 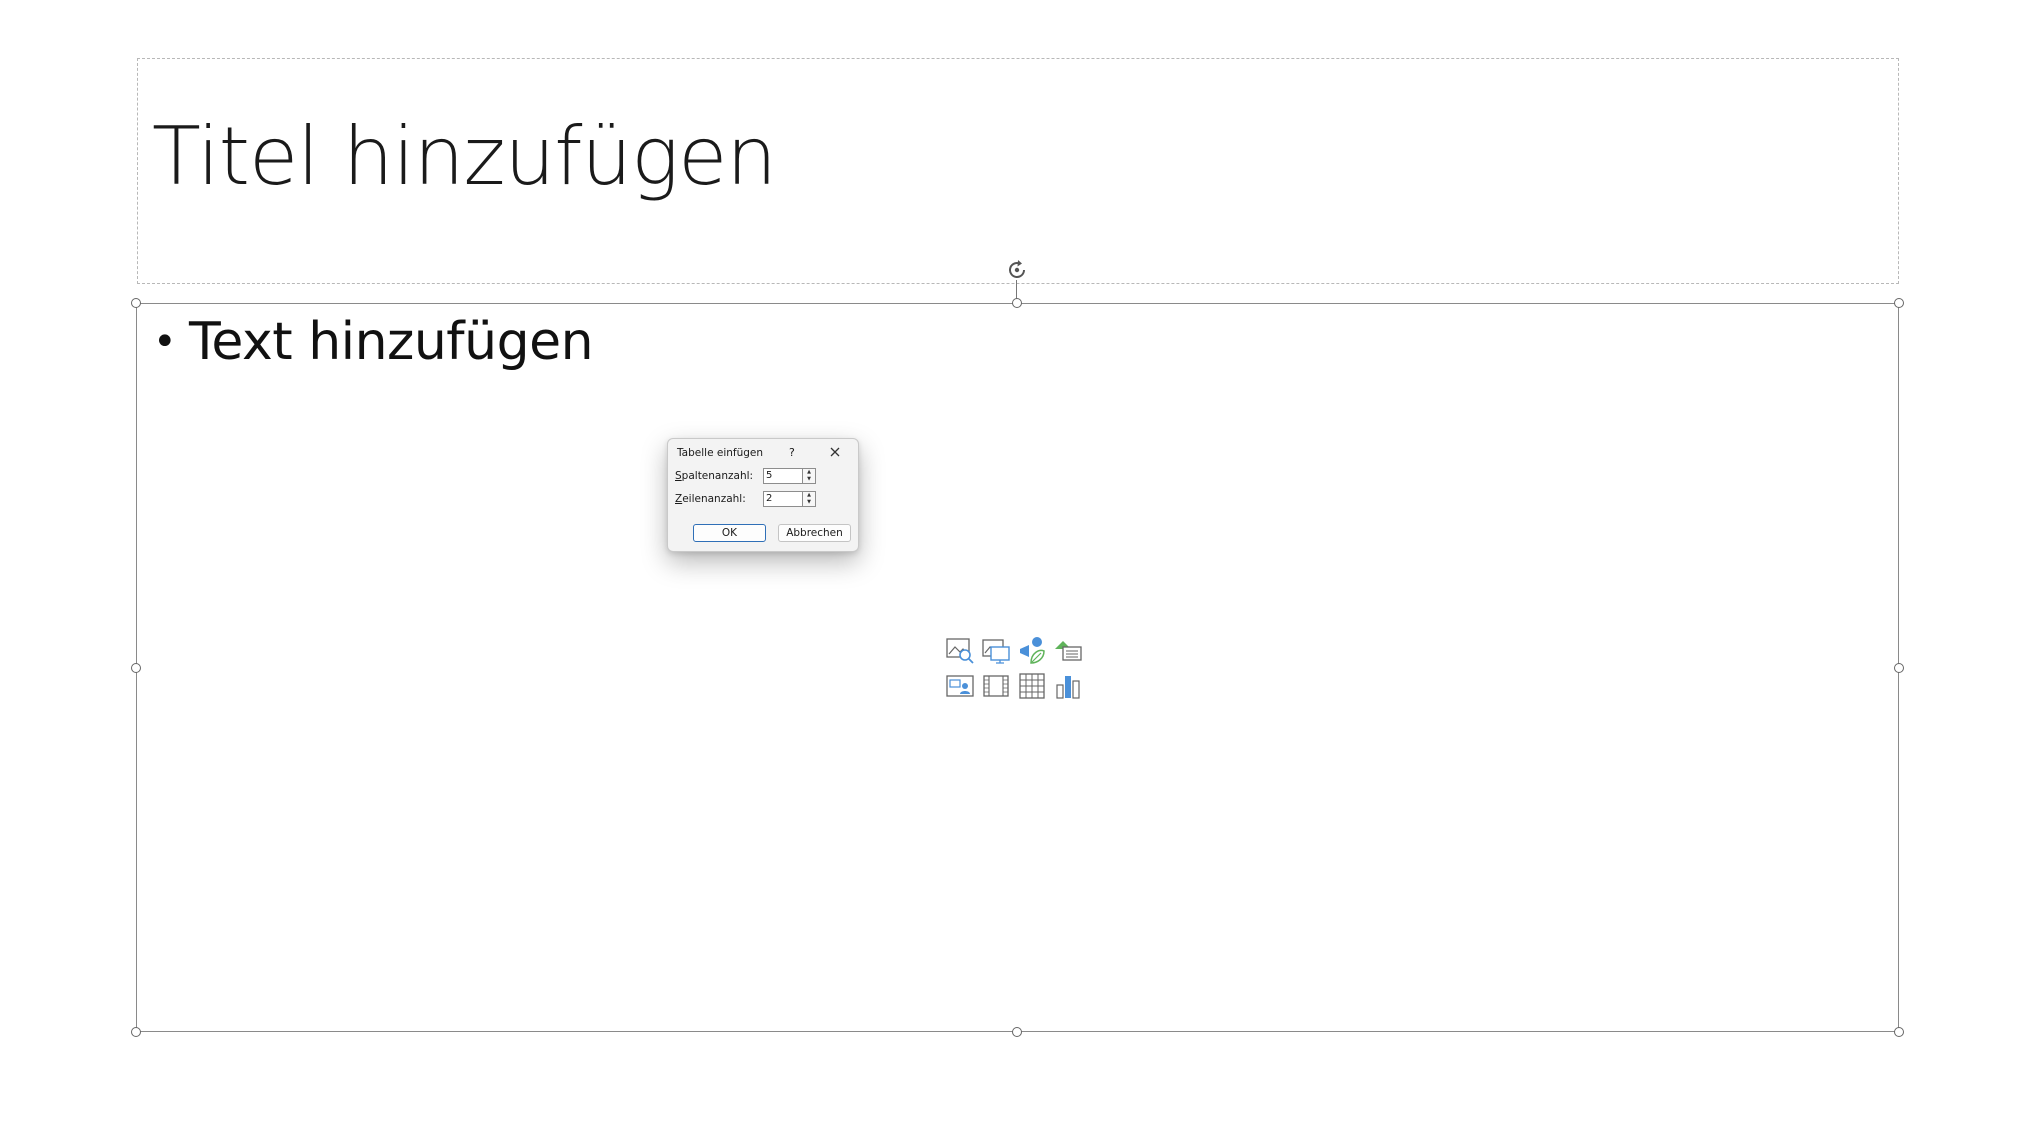 What do you see at coordinates (391, 342) in the screenshot?
I see `content-placeholder-text: Text hinzufügen` at bounding box center [391, 342].